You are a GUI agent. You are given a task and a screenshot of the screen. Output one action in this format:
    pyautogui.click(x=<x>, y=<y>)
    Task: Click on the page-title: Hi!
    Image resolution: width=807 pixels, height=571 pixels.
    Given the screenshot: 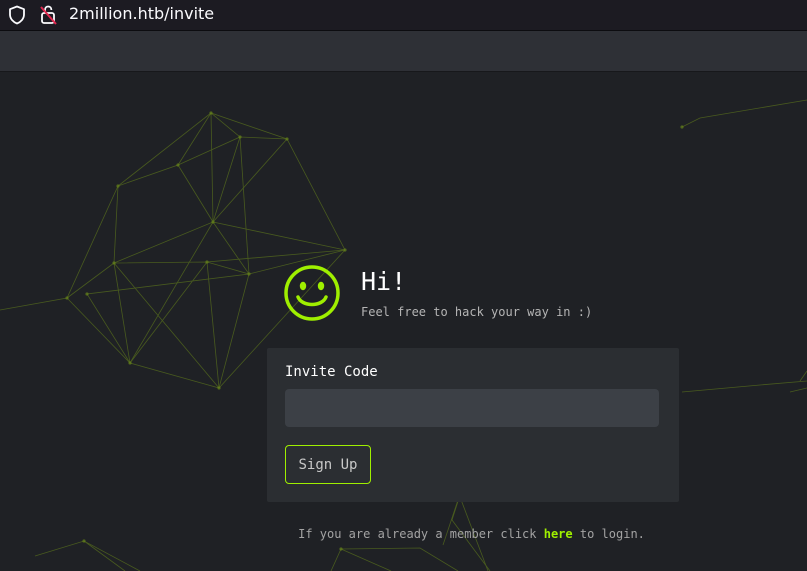 What is the action you would take?
    pyautogui.click(x=384, y=281)
    